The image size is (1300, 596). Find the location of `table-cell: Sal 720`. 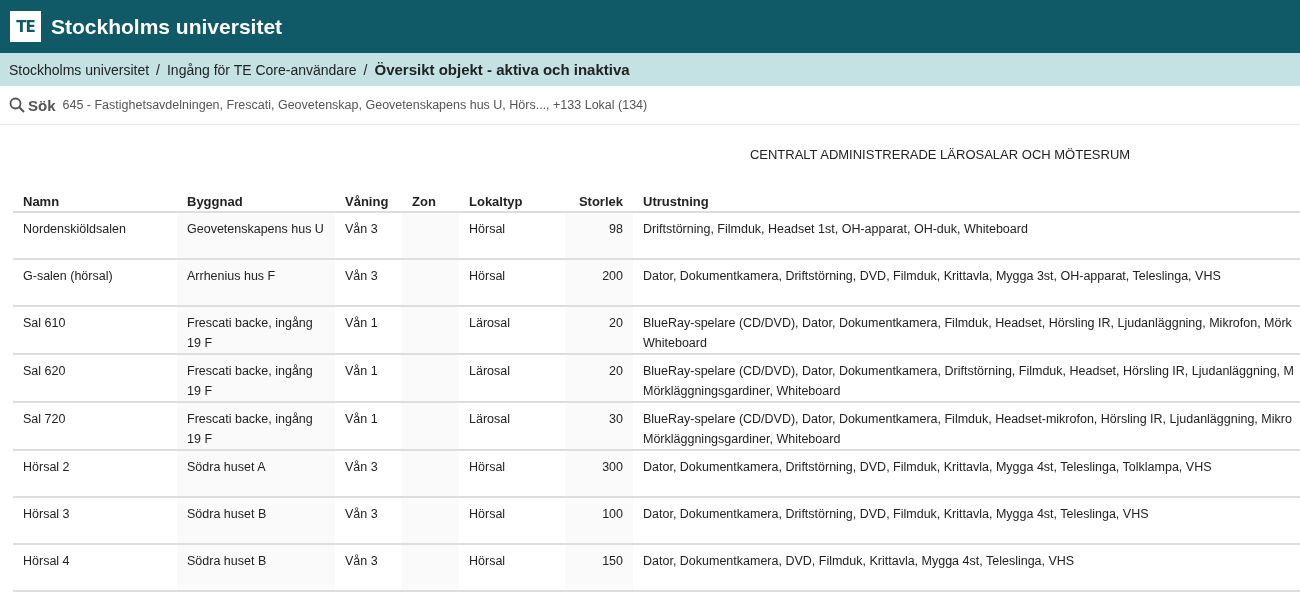

table-cell: Sal 720 is located at coordinates (44, 419).